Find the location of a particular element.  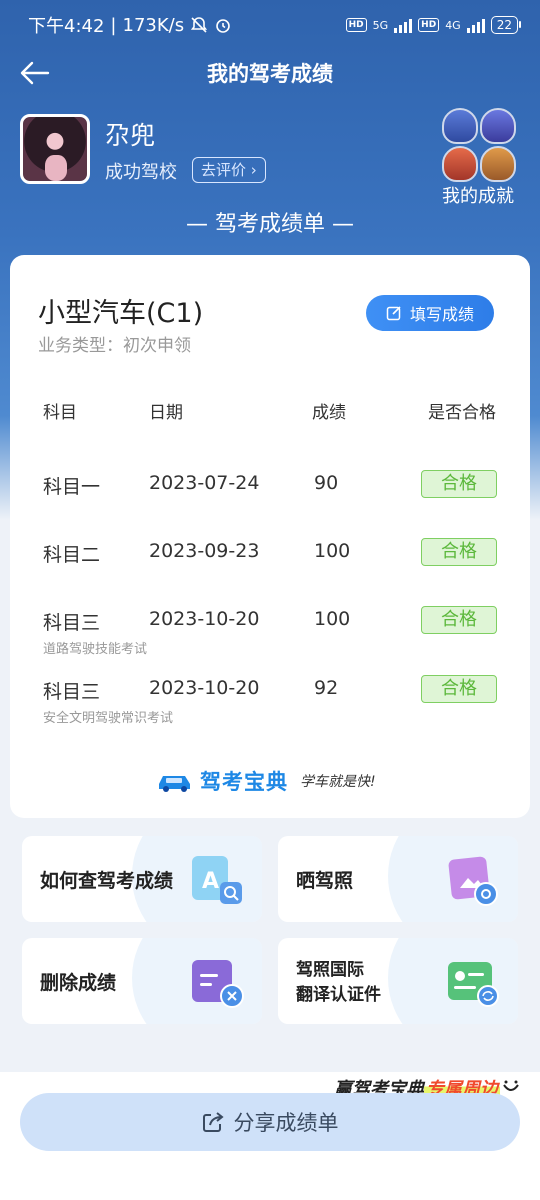

delete-document-icon is located at coordinates (218, 984).